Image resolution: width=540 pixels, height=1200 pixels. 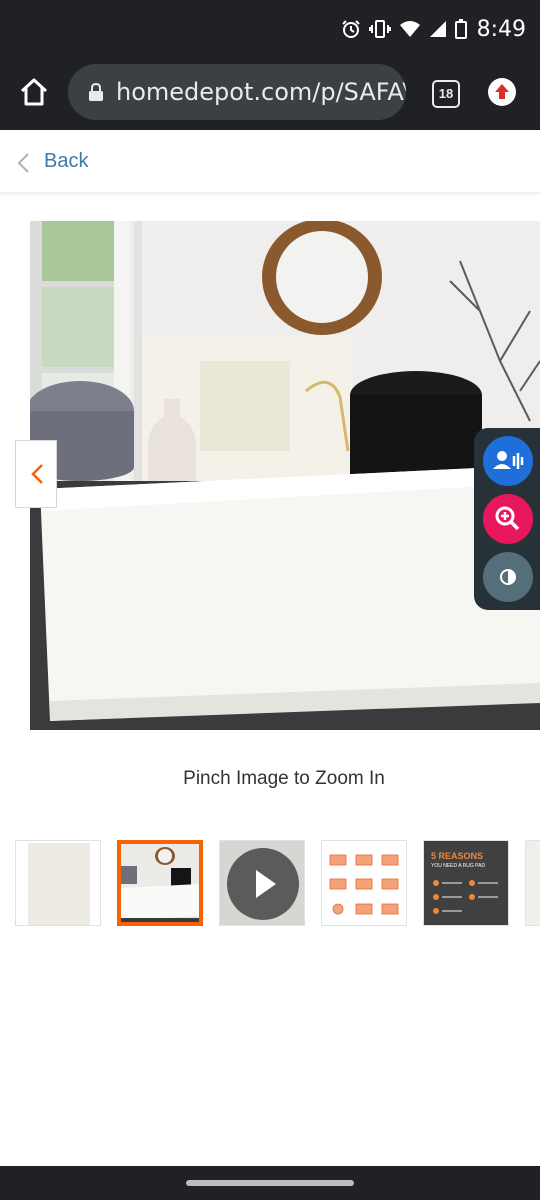 What do you see at coordinates (458, 866) in the screenshot?
I see `rug-pad-subtitle: YOU NEED A RUG PAD` at bounding box center [458, 866].